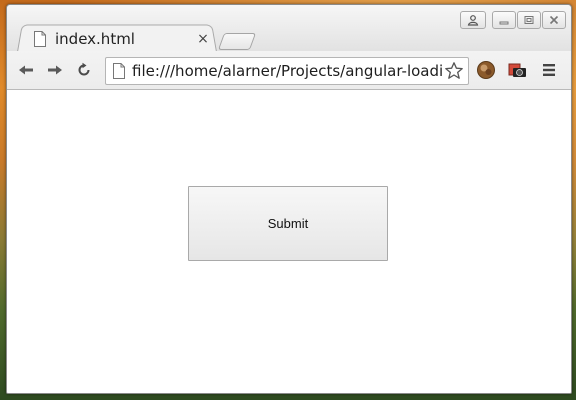 Image resolution: width=576 pixels, height=400 pixels. I want to click on avatar-extension-icon, so click(486, 70).